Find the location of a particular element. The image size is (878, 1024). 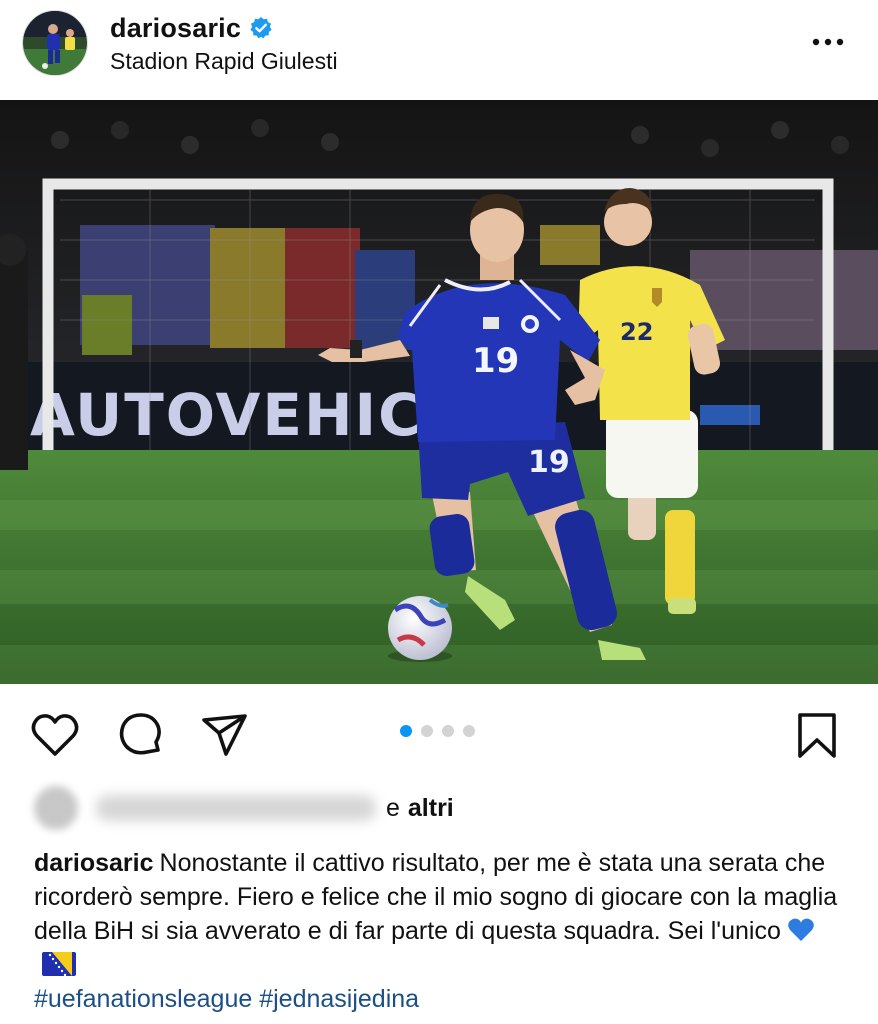

bosnia-flag-emoji-icon is located at coordinates (59, 964).